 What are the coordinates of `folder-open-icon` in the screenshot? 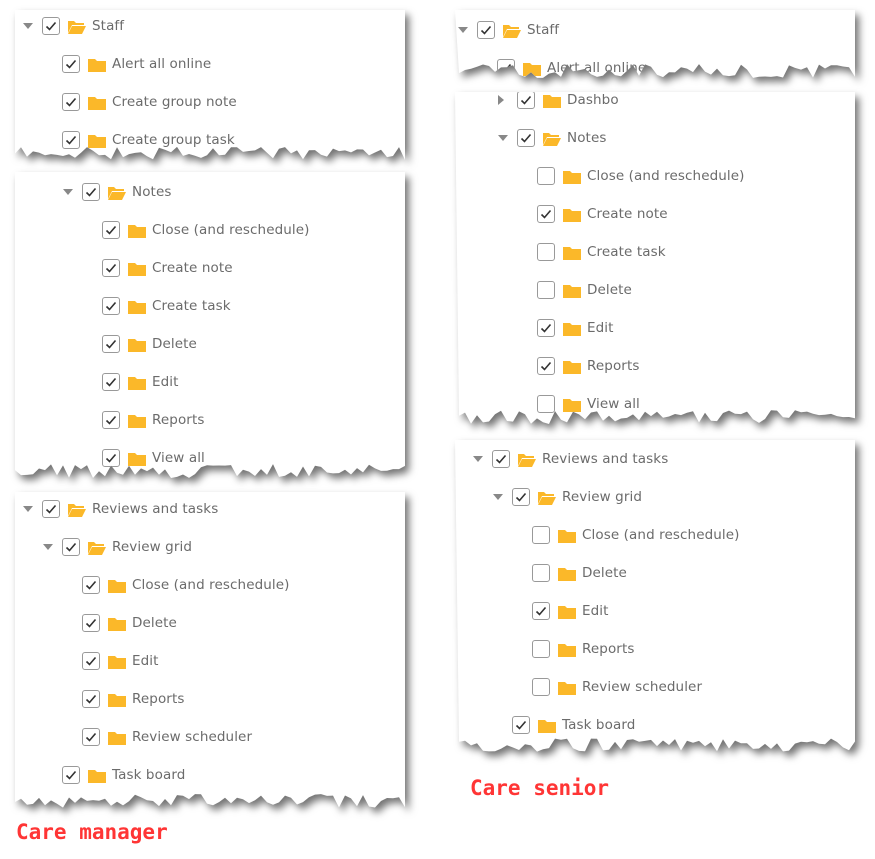 It's located at (77, 509).